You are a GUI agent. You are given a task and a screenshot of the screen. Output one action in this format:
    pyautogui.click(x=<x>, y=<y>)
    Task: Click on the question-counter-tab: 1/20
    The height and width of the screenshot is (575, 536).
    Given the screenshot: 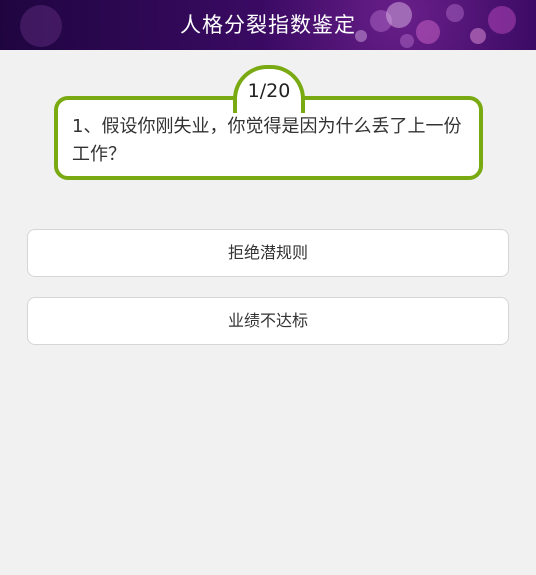 What is the action you would take?
    pyautogui.click(x=269, y=89)
    